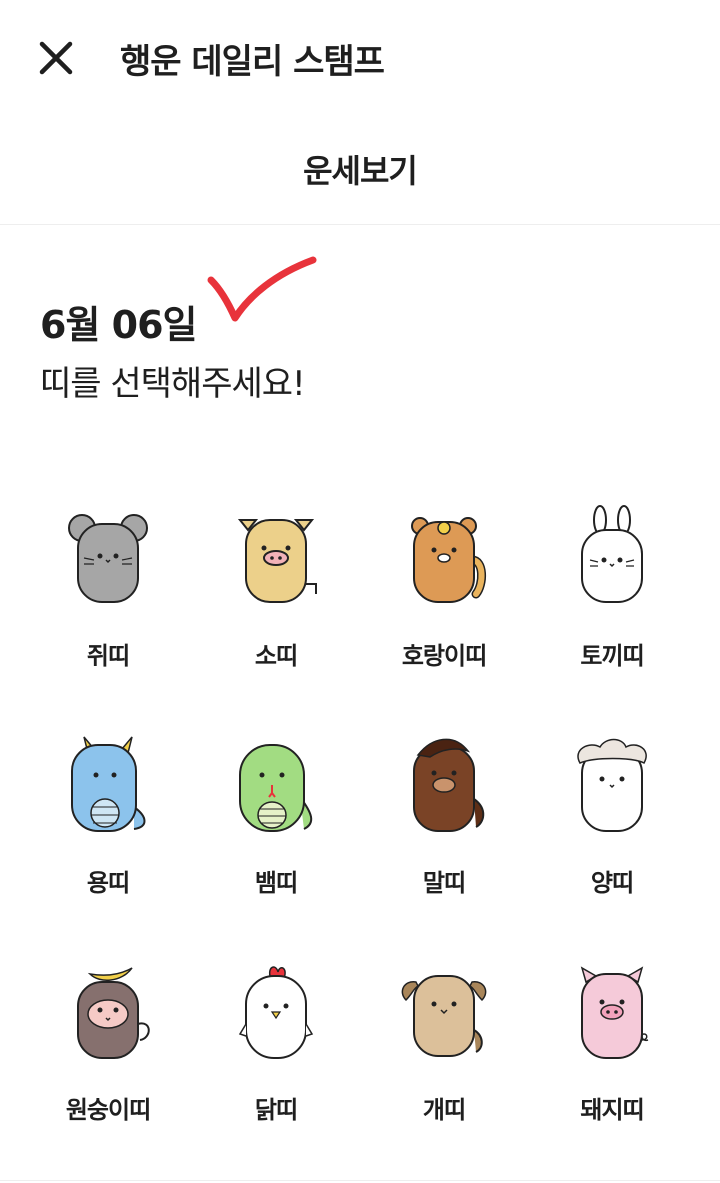 The image size is (720, 1183). What do you see at coordinates (265, 292) in the screenshot?
I see `red-checkmark-icon` at bounding box center [265, 292].